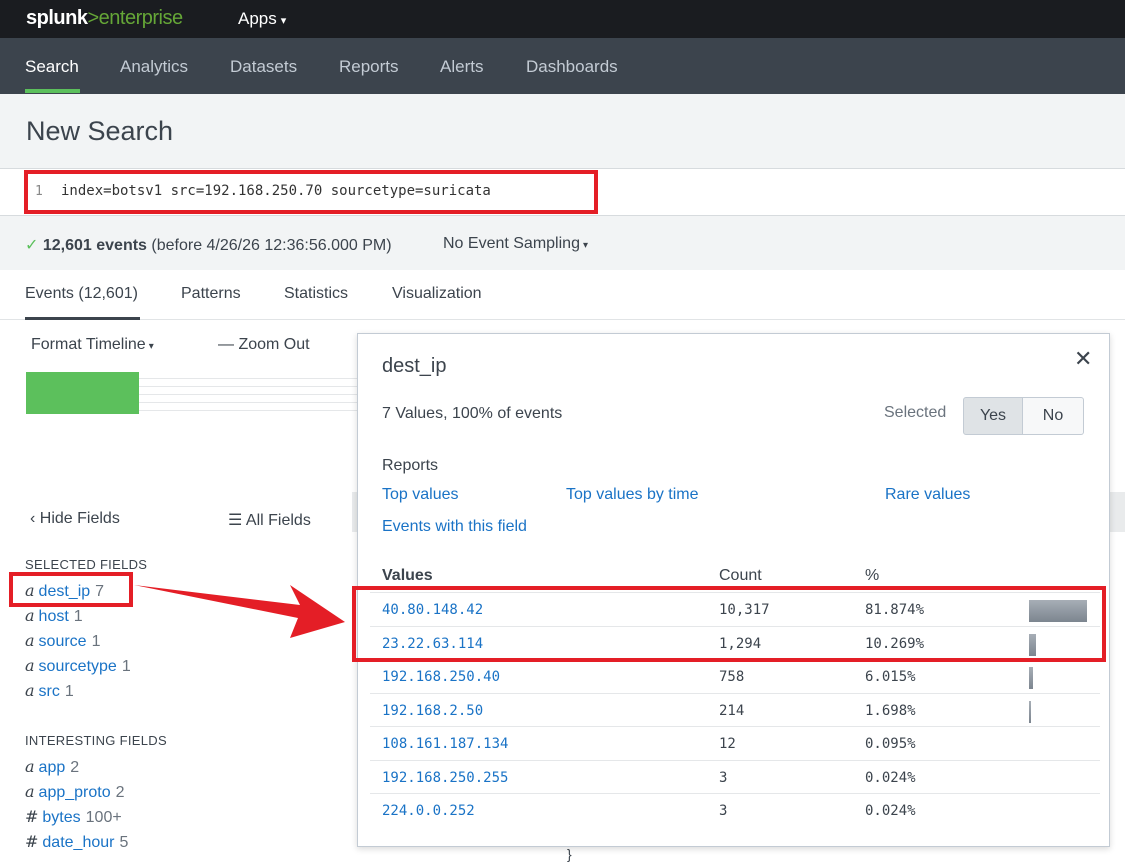 This screenshot has height=862, width=1125. What do you see at coordinates (572, 67) in the screenshot?
I see `nav-dashboards: Dashboards` at bounding box center [572, 67].